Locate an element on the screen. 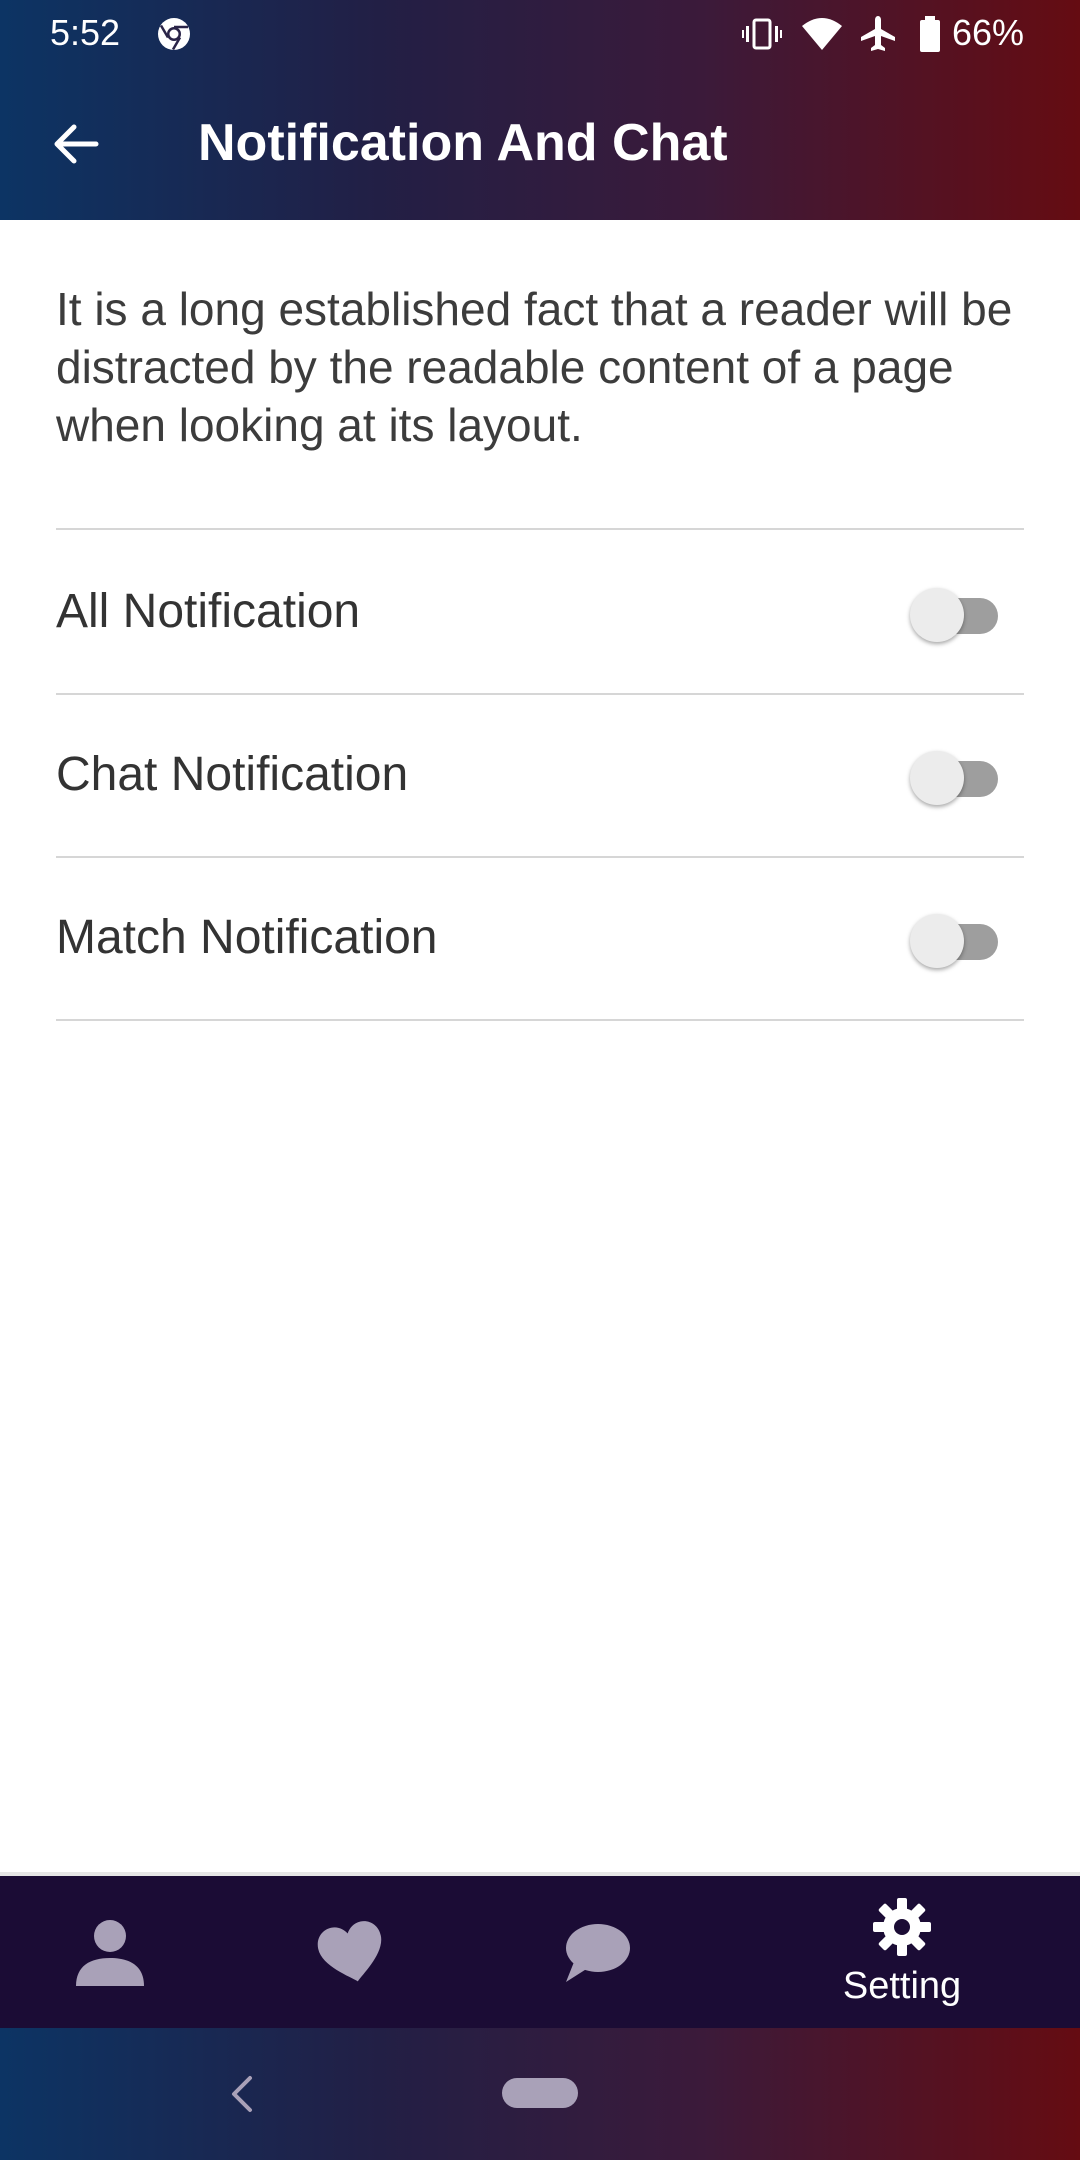 The width and height of the screenshot is (1080, 2160). chat-bubble-icon is located at coordinates (598, 1953).